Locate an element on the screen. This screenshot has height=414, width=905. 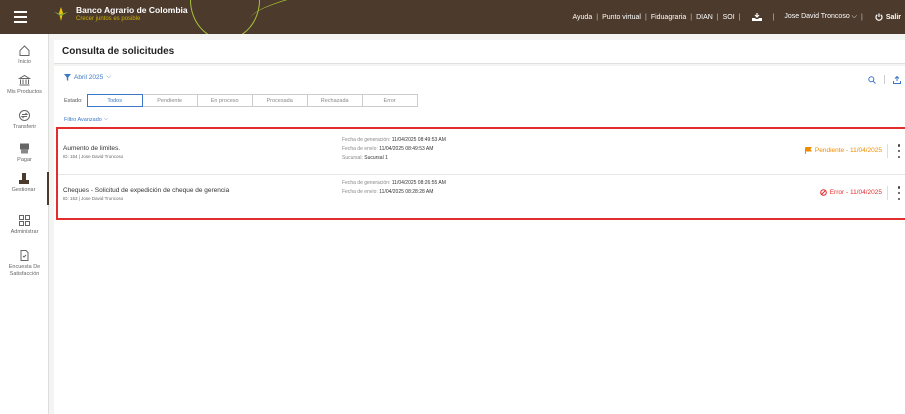
sidebar-item-administrar: Administrar is located at coordinates (24, 225).